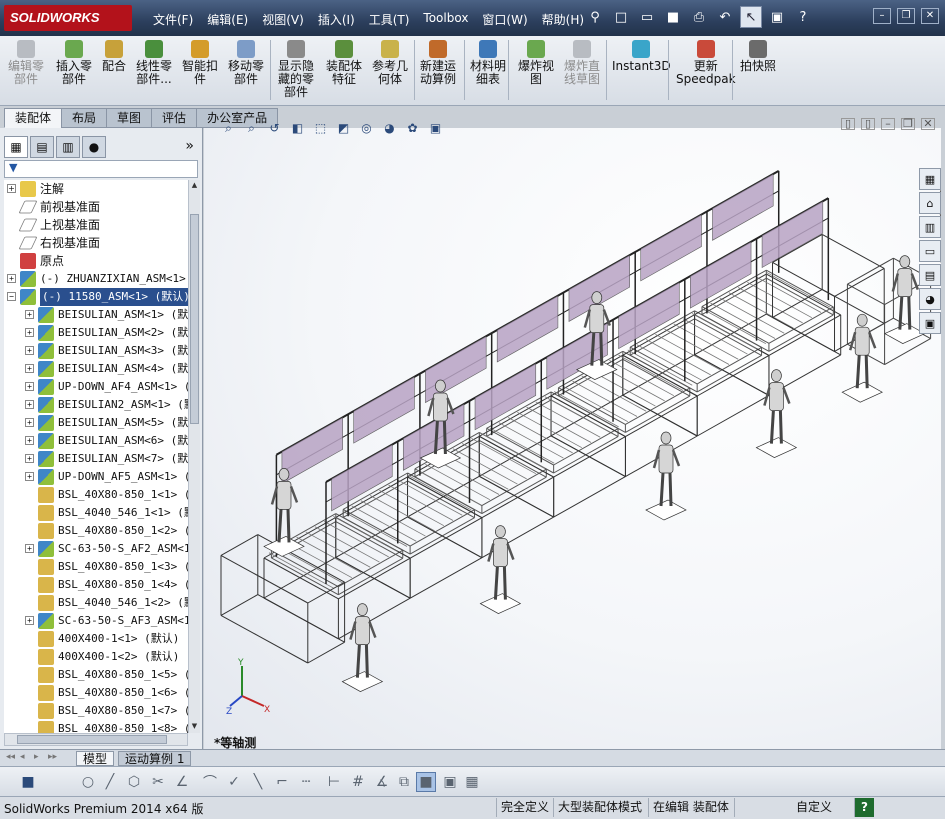 Image resolution: width=945 pixels, height=819 pixels. I want to click on help-icon: ?, so click(864, 807).